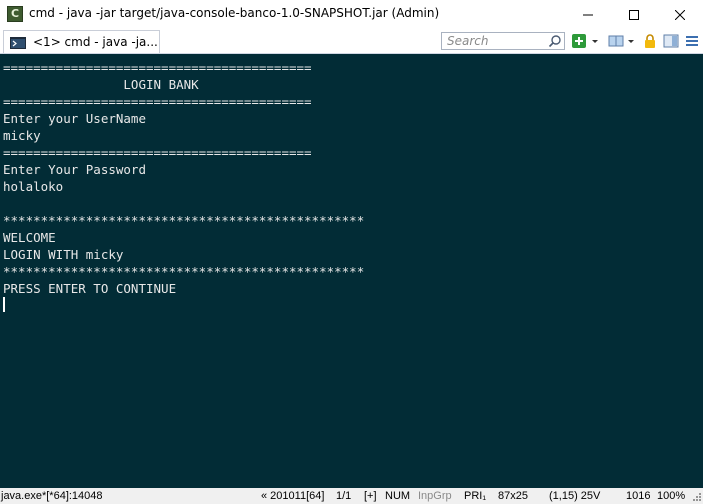 Image resolution: width=703 pixels, height=504 pixels. I want to click on status-process: java.exe*[*64]:14048, so click(52, 496).